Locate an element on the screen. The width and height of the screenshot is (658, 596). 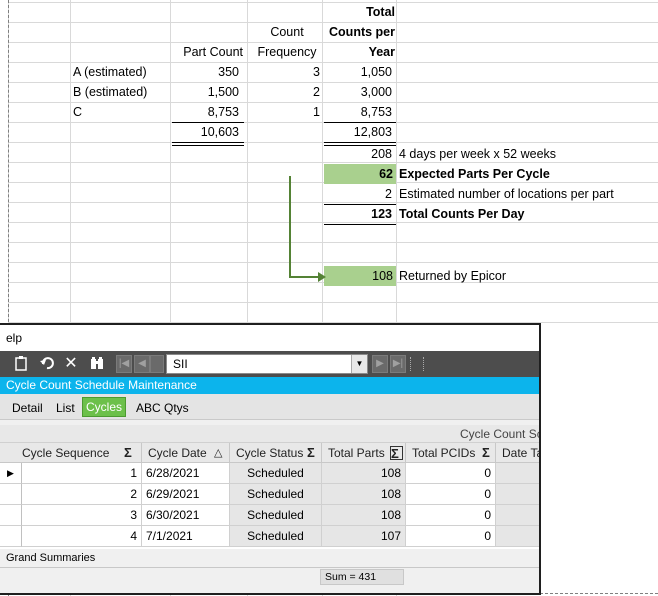
cell-seq: 2 is located at coordinates (82, 494).